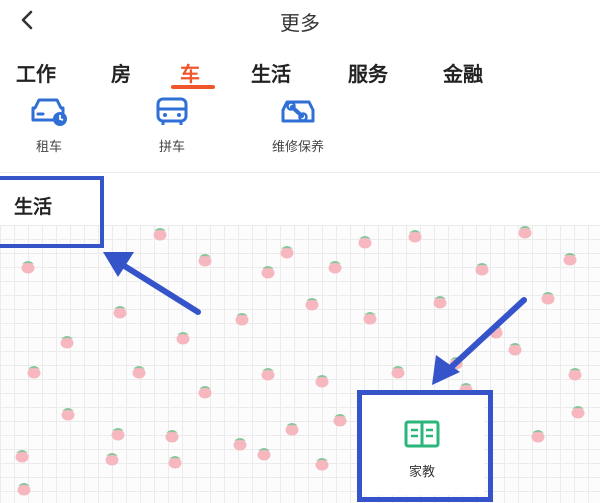  I want to click on bus-icon, so click(172, 111).